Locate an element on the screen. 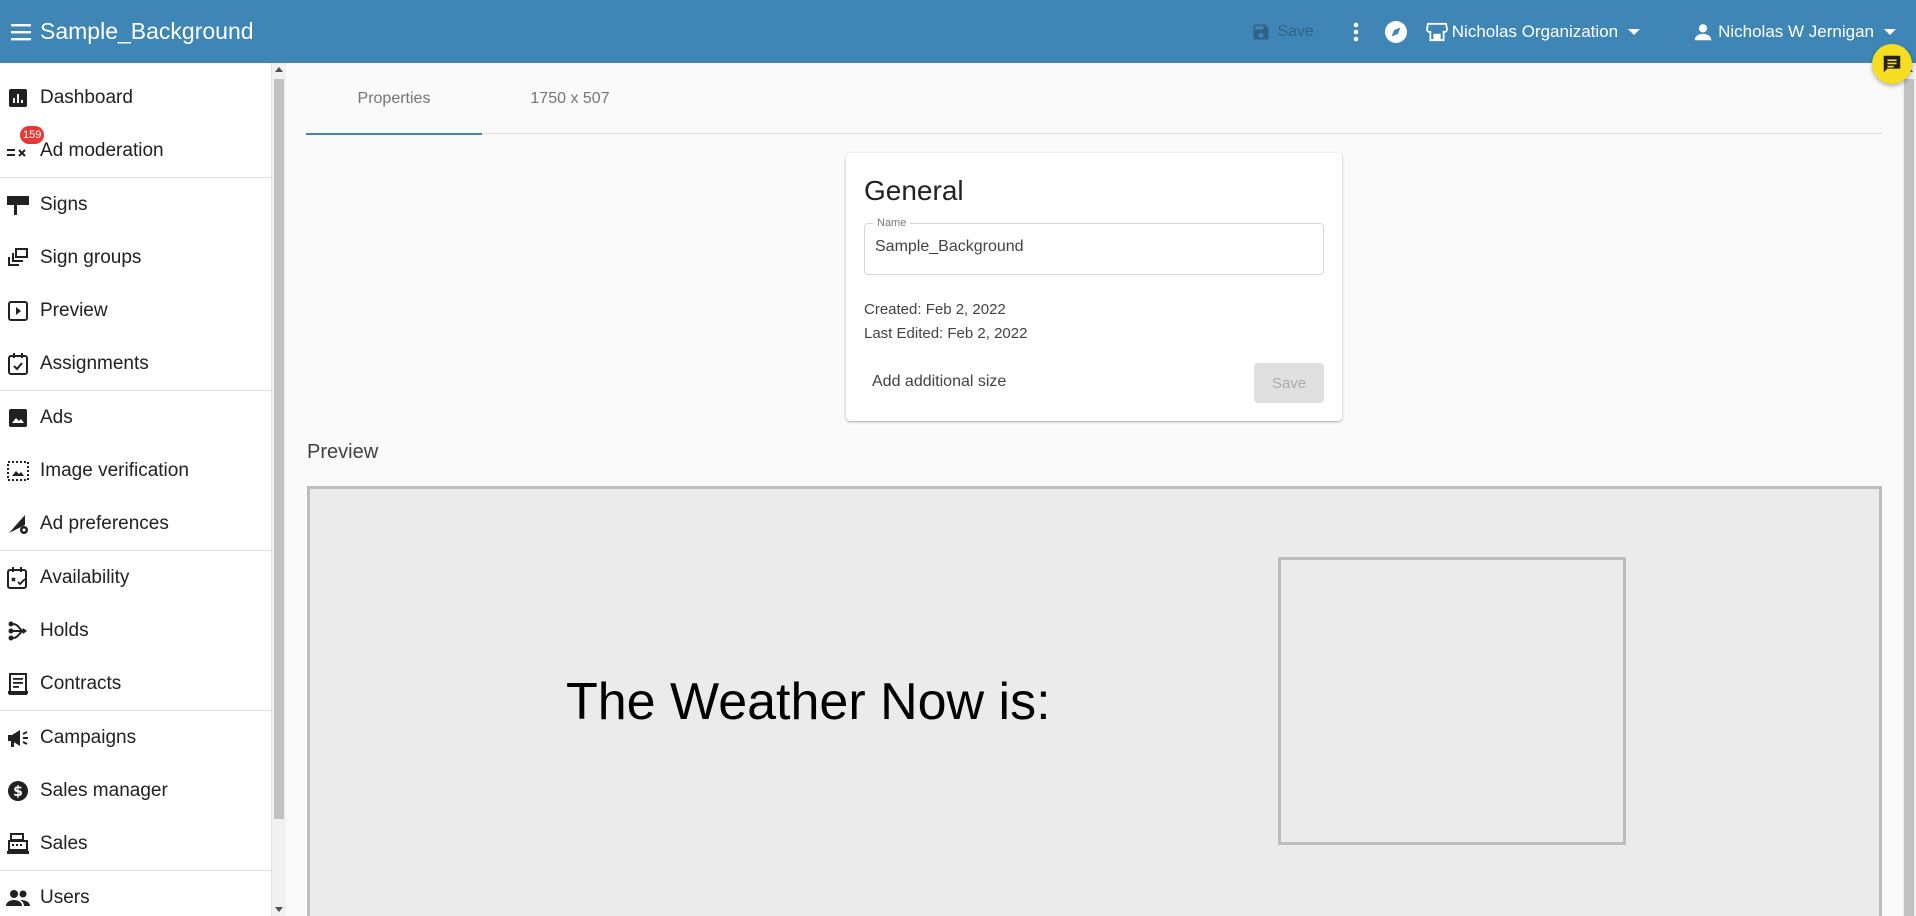 The height and width of the screenshot is (916, 1916). sign-icon is located at coordinates (18, 205).